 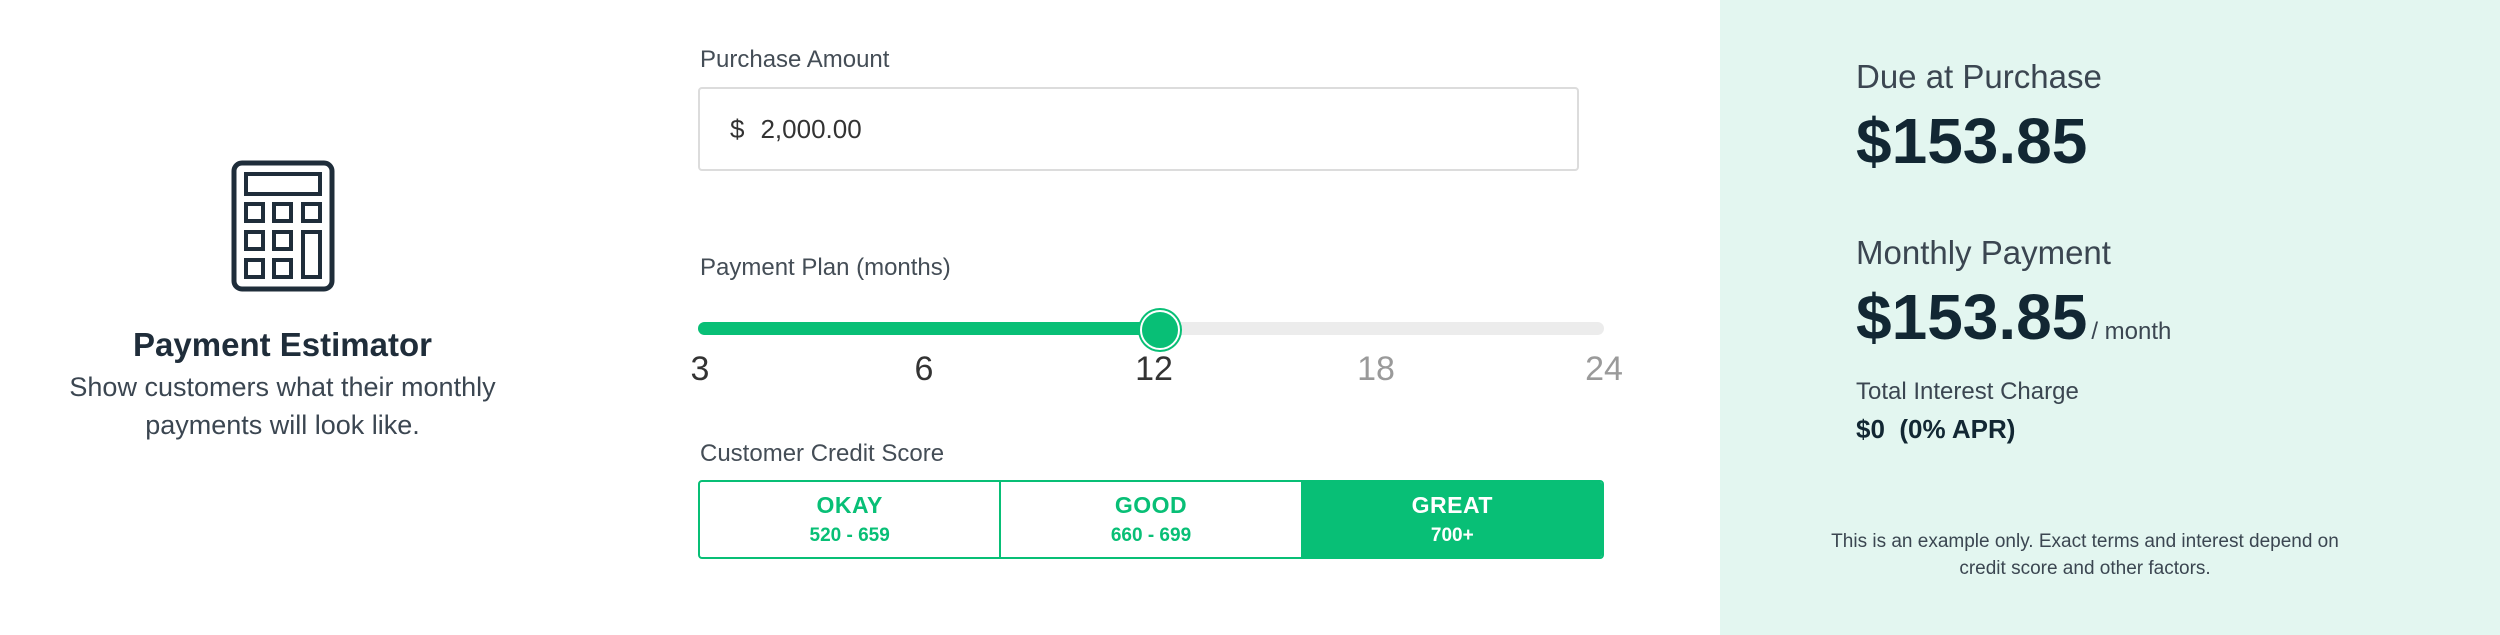 I want to click on credit-option-name: GREAT, so click(x=1452, y=505).